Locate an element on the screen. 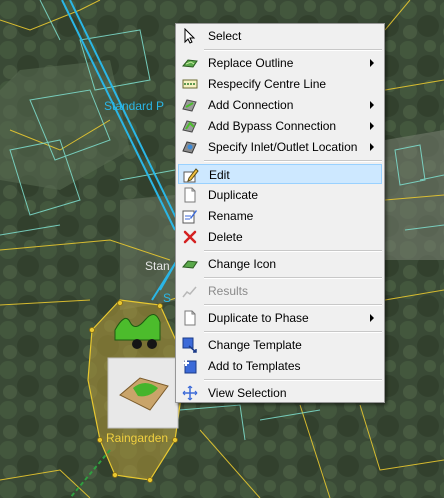 Image resolution: width=444 pixels, height=498 pixels. rename-icon is located at coordinates (189, 217).